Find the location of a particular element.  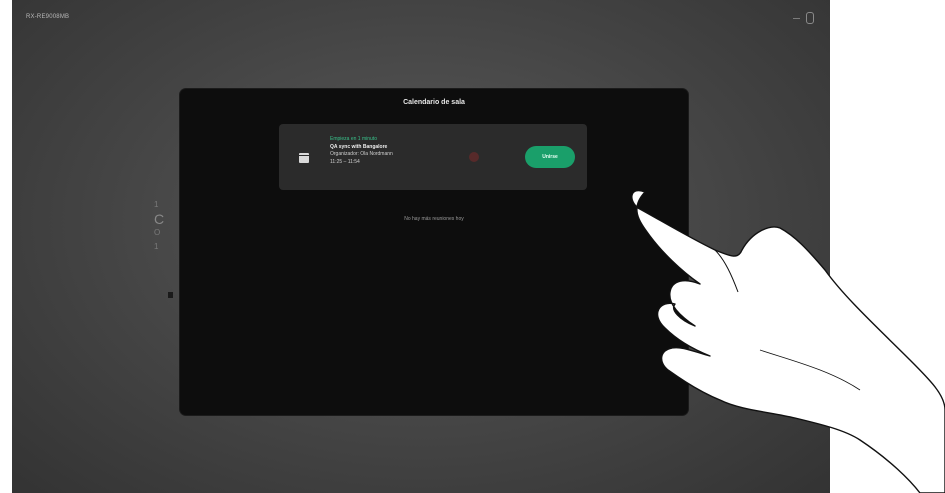

status-icon is located at coordinates (810, 18).